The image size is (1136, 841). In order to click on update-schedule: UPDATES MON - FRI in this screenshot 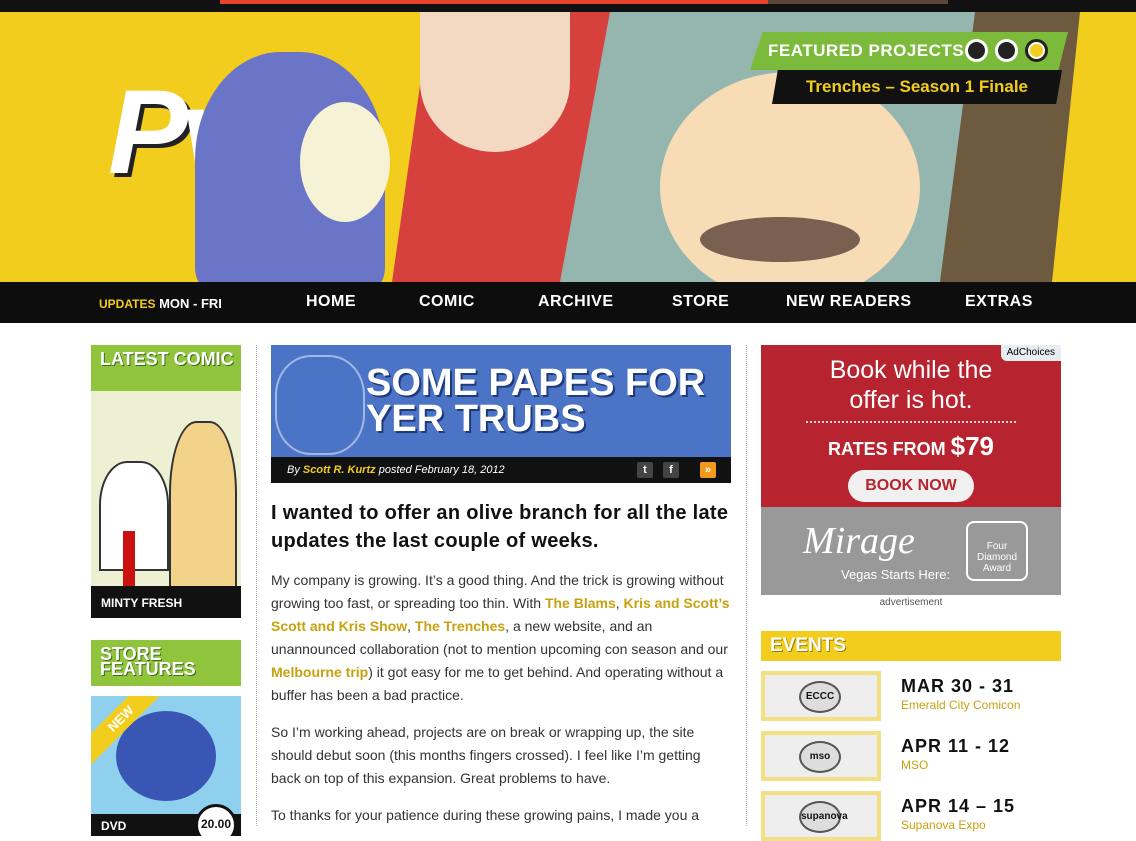, I will do `click(160, 303)`.